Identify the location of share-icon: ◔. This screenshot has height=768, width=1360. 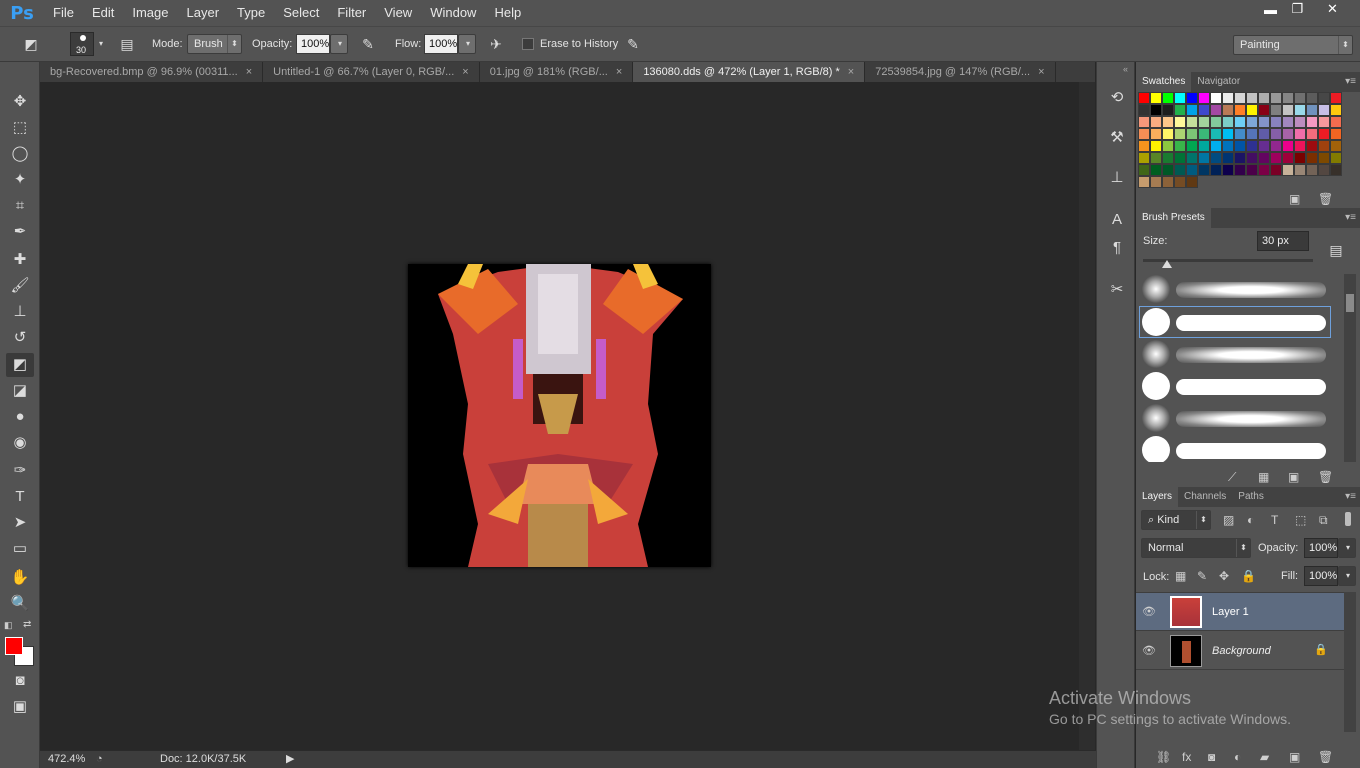
(99, 759).